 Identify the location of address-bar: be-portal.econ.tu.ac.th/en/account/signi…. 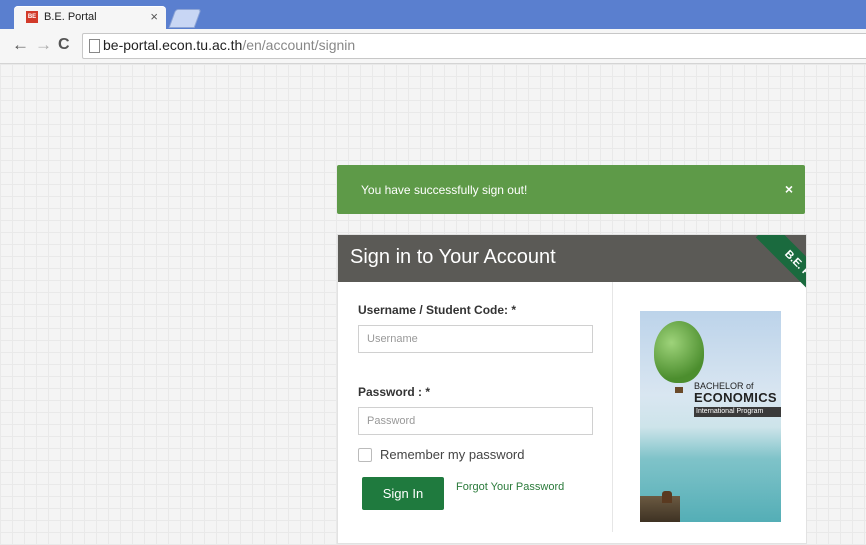
(474, 46).